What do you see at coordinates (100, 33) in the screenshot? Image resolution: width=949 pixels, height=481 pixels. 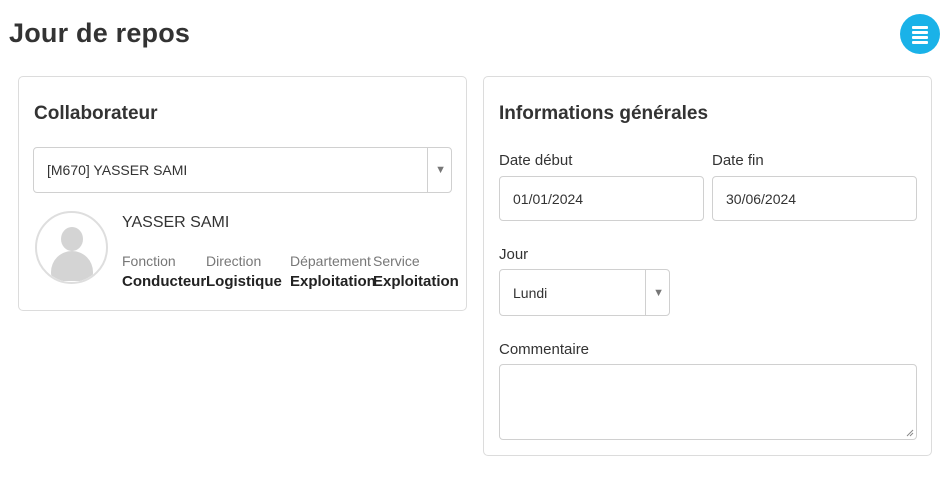 I see `page-title: Jour de repos` at bounding box center [100, 33].